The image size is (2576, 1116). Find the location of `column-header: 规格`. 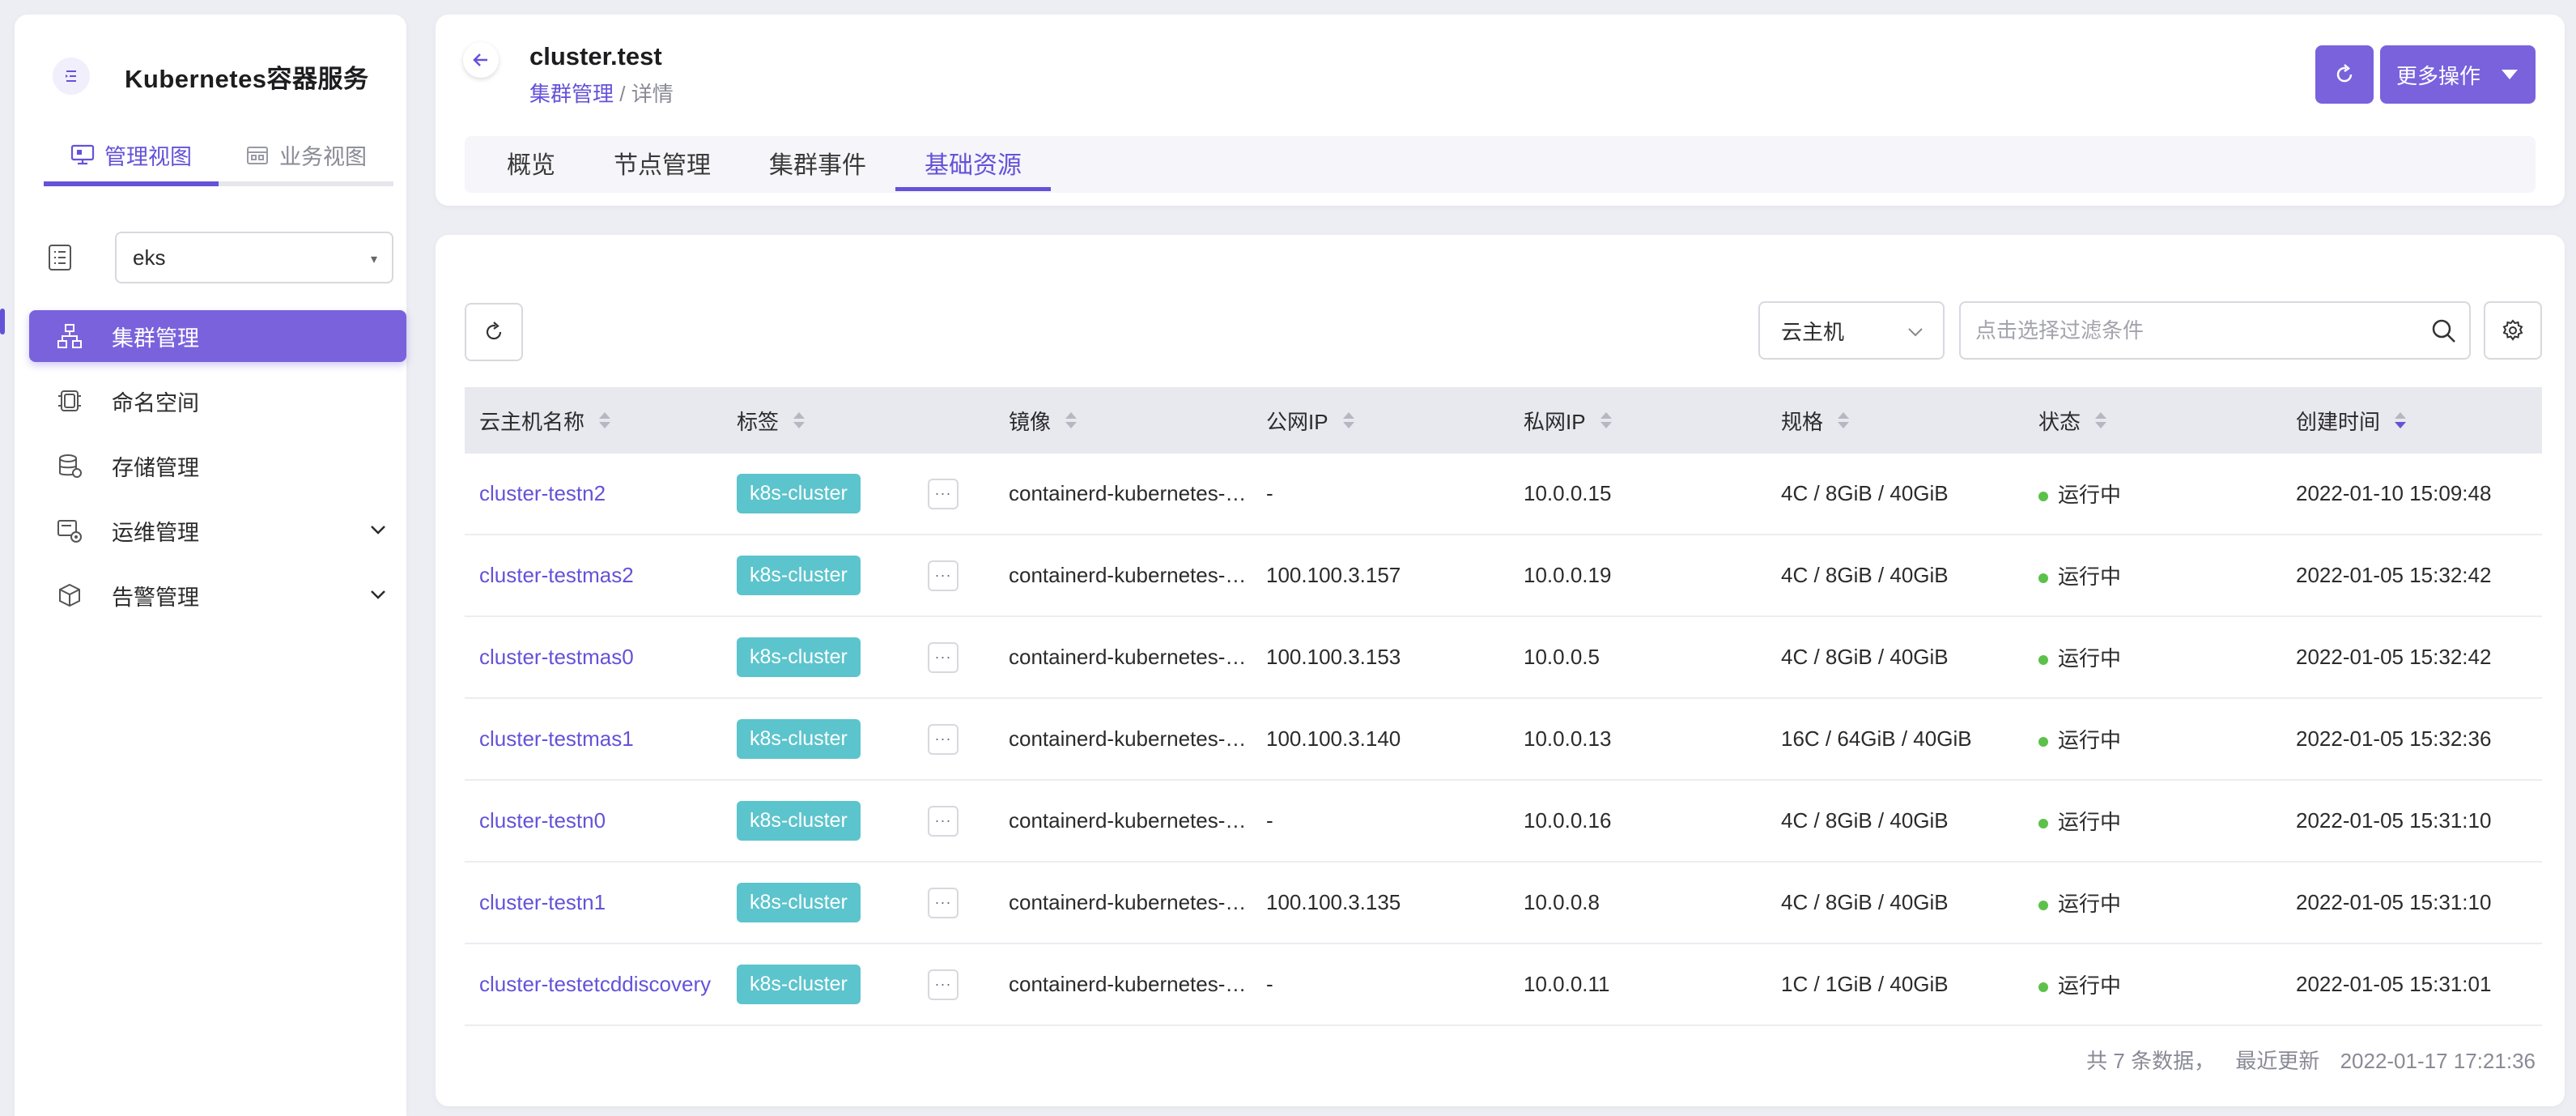

column-header: 规格 is located at coordinates (1895, 421).